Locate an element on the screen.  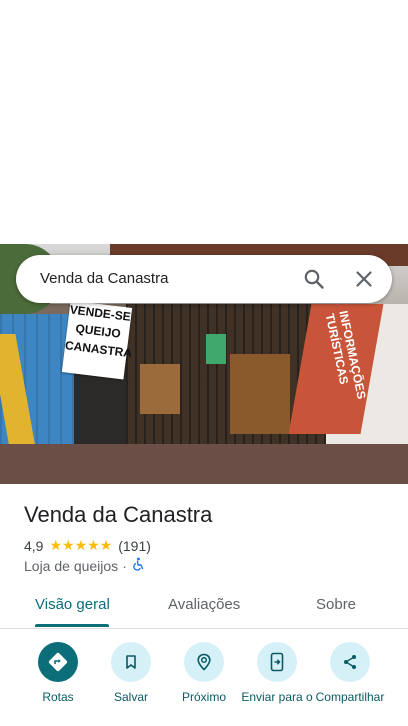
directions-button: Rotas is located at coordinates (58, 673).